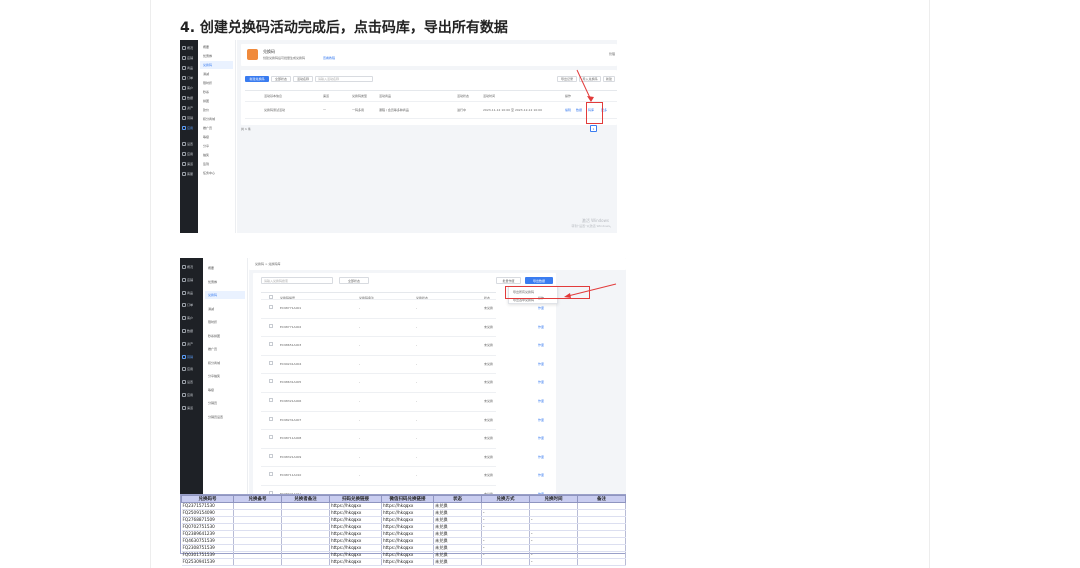 The height and width of the screenshot is (568, 1080). I want to click on batch-void-button: 批量作废, so click(508, 280).